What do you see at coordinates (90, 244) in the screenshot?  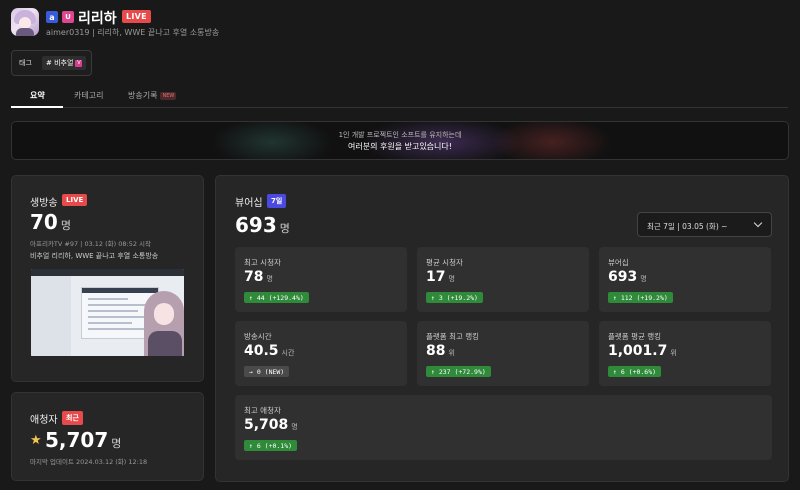 I see `live-meta: 아프리카TV #97 | 03.12 (화) 08:52 시작` at bounding box center [90, 244].